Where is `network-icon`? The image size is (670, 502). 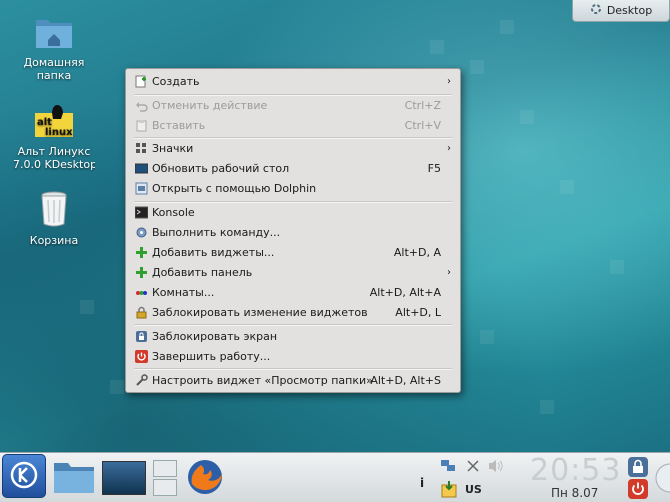 network-icon is located at coordinates (448, 465).